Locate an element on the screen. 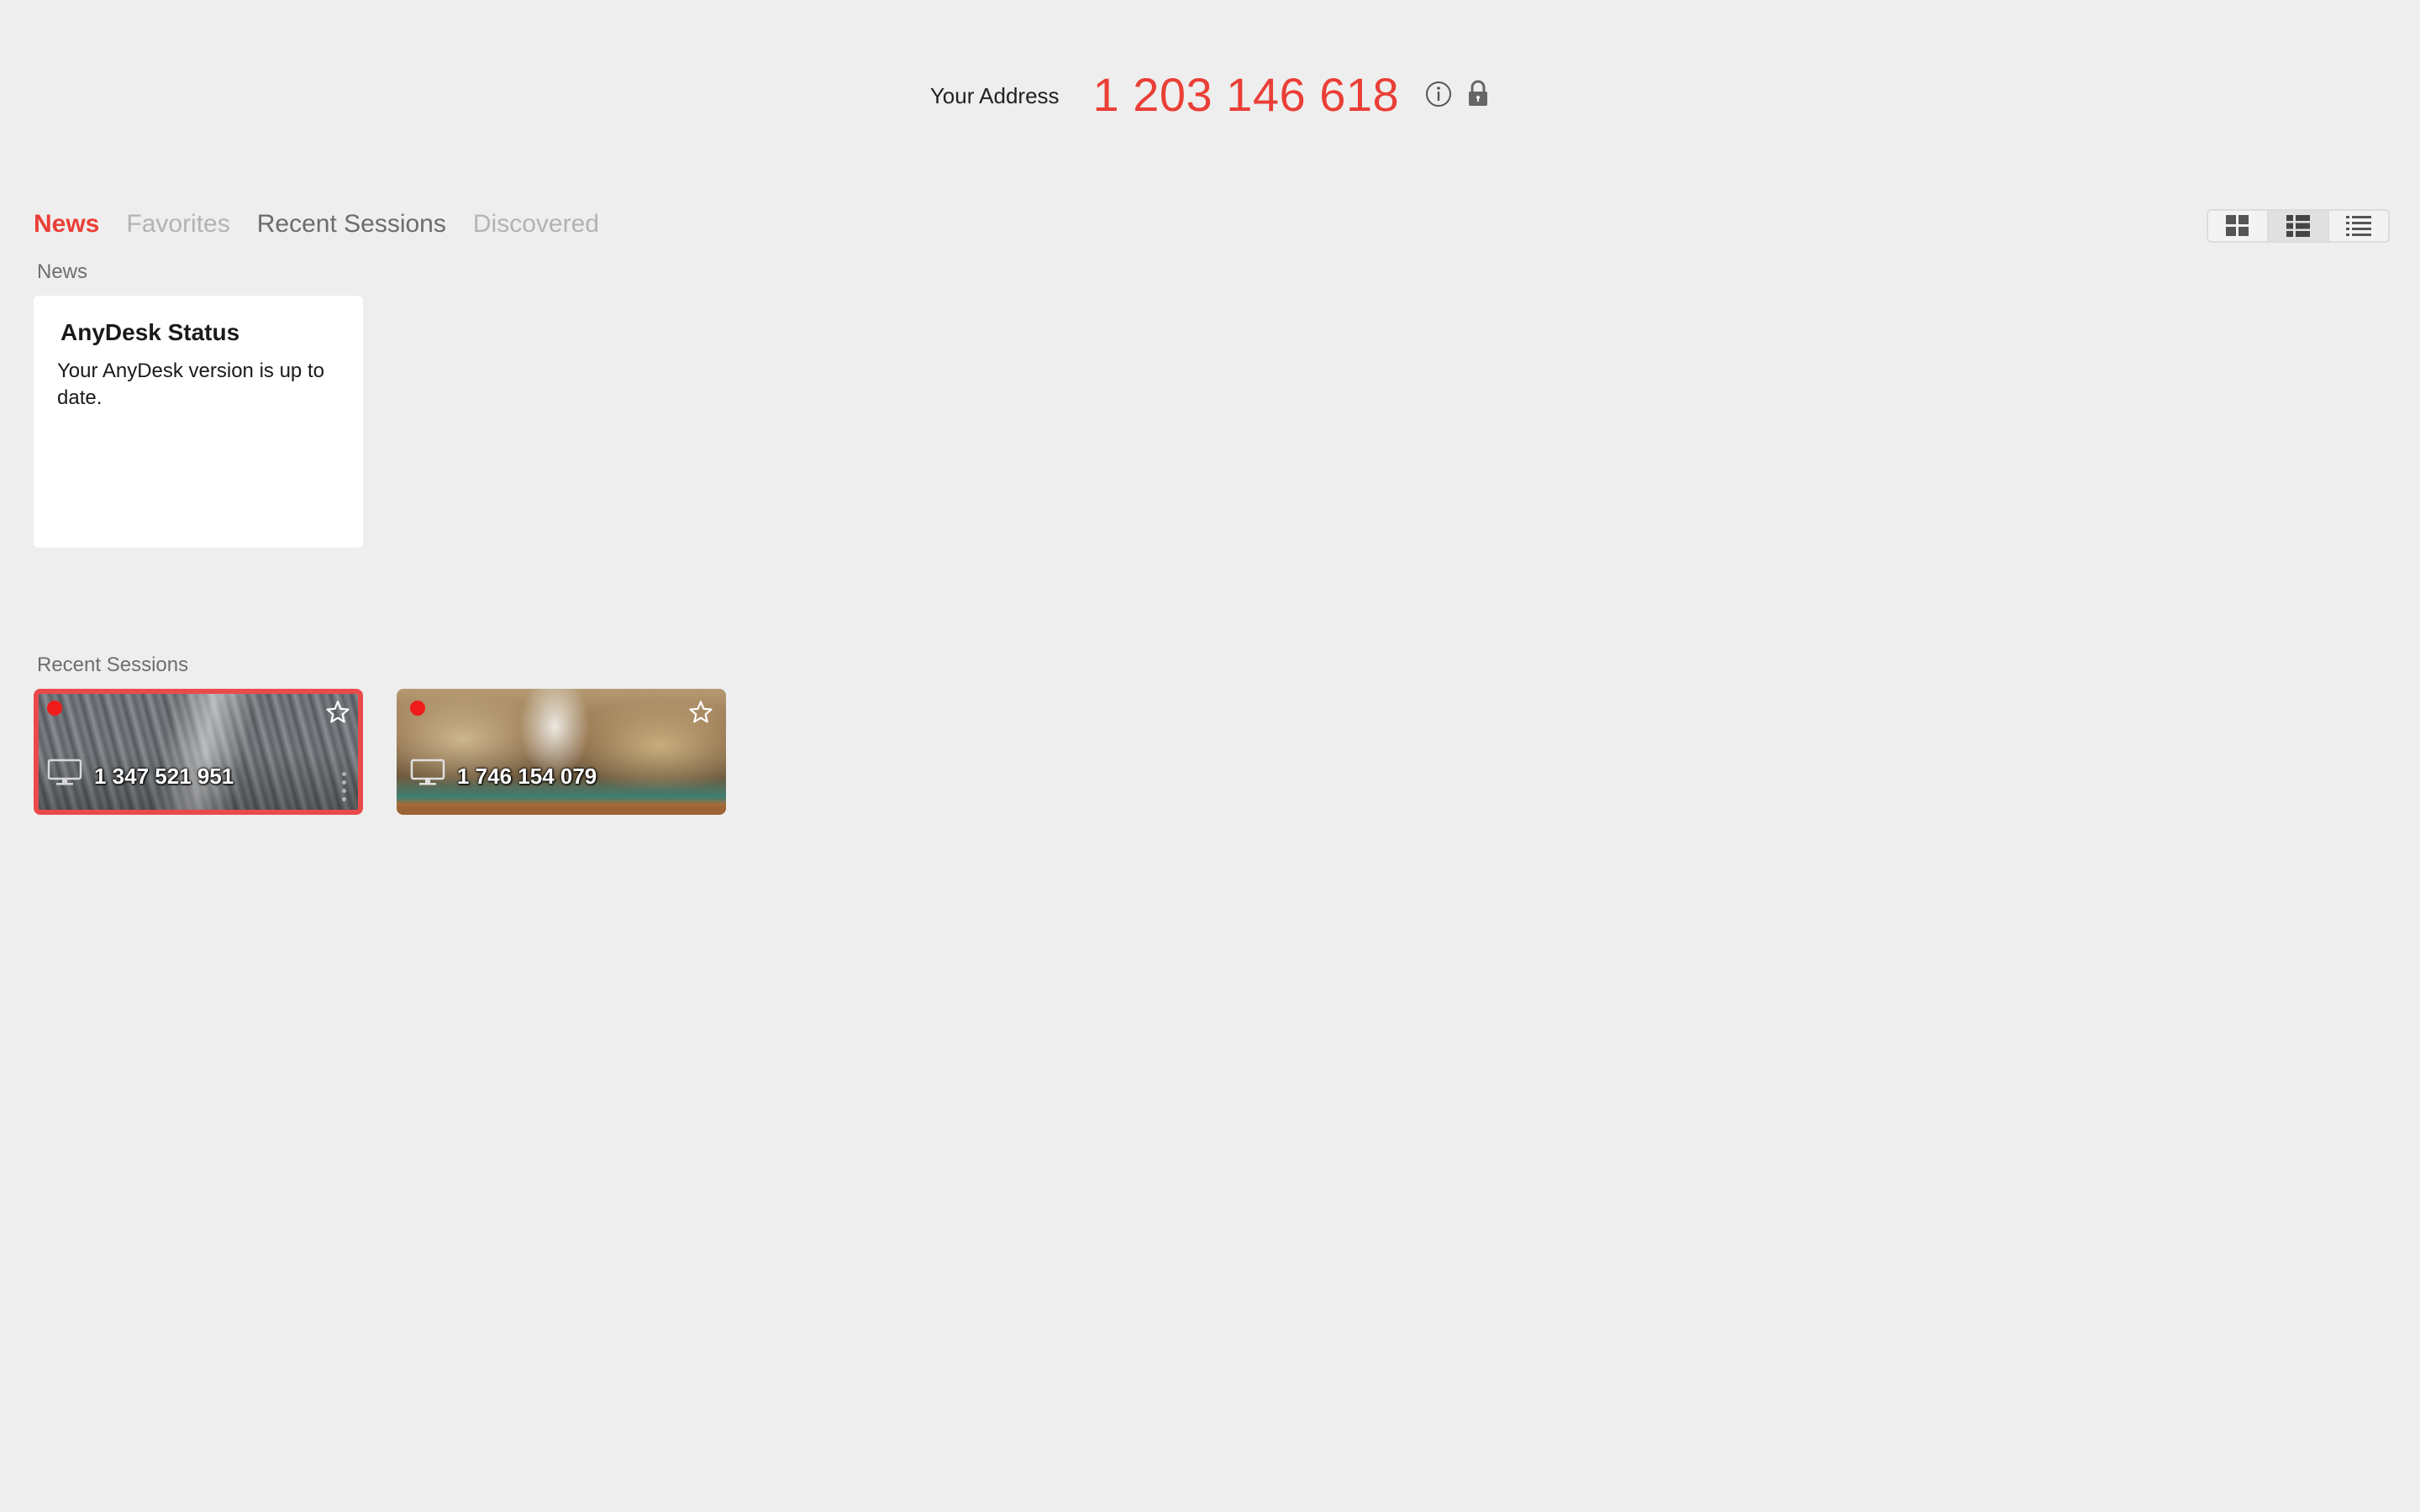  news-card-title: AnyDesk Status is located at coordinates (150, 332).